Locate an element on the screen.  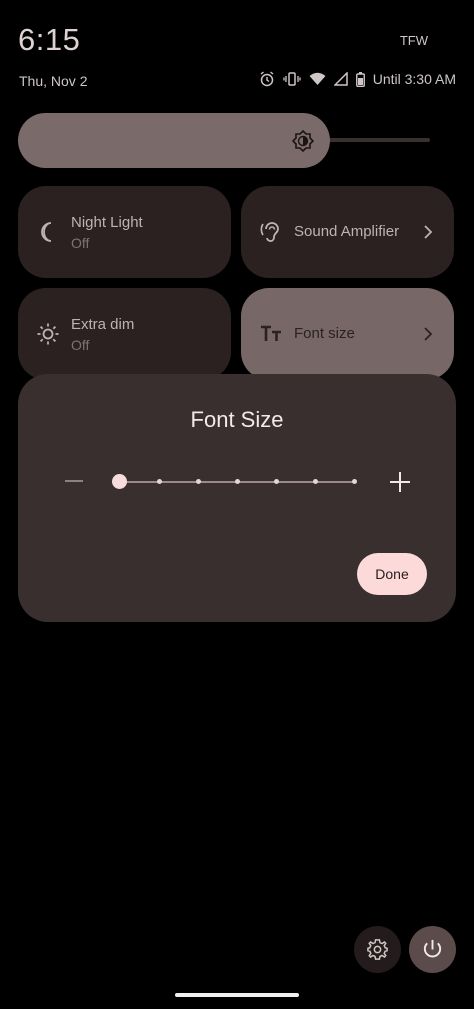
vibrate-icon is located at coordinates (292, 79).